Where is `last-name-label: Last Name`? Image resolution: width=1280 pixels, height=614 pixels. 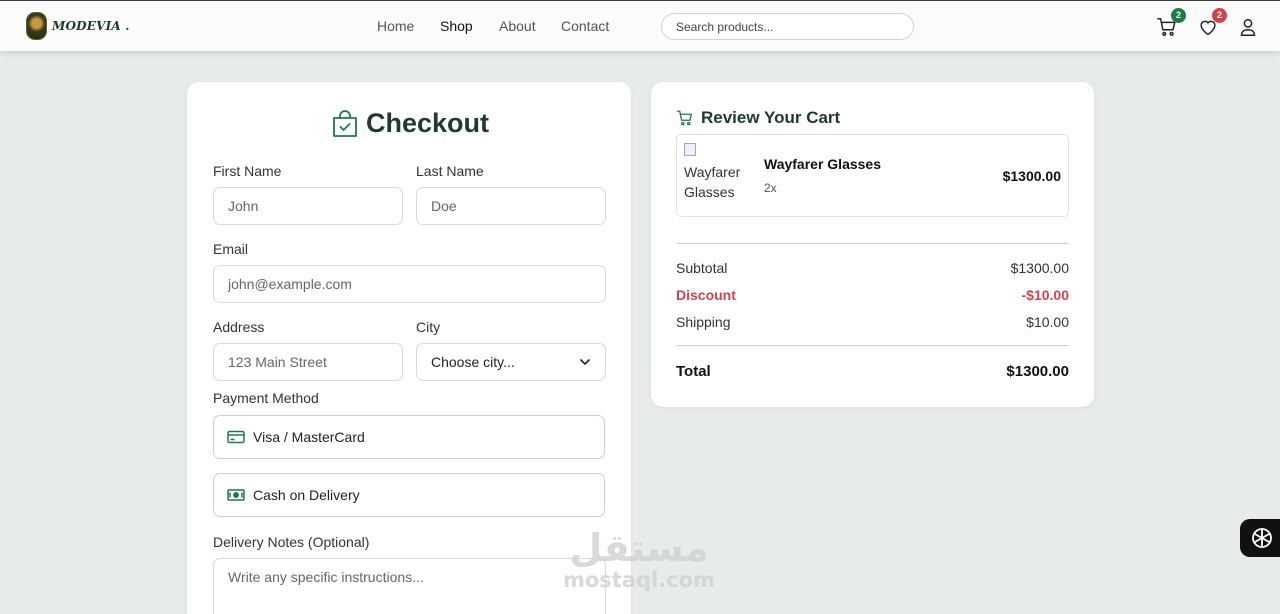 last-name-label: Last Name is located at coordinates (450, 171).